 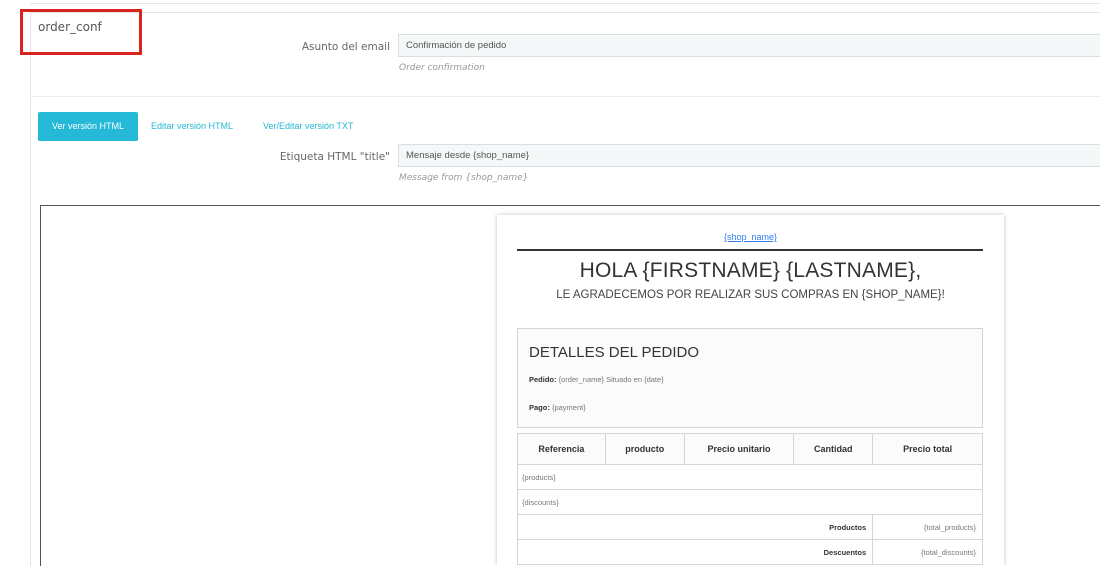 What do you see at coordinates (750, 237) in the screenshot?
I see `shop-name-link: {shop_name}` at bounding box center [750, 237].